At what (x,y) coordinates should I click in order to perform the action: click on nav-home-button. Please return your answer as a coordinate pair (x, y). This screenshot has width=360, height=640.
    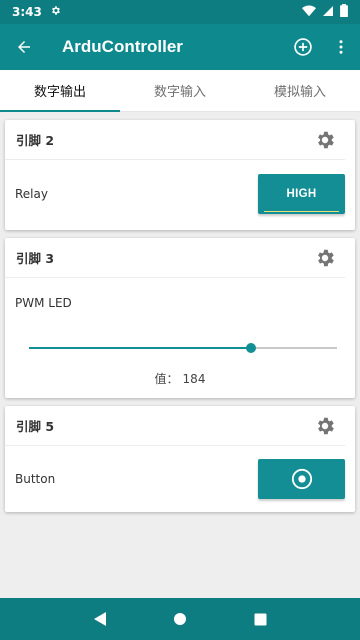
    Looking at the image, I should click on (180, 619).